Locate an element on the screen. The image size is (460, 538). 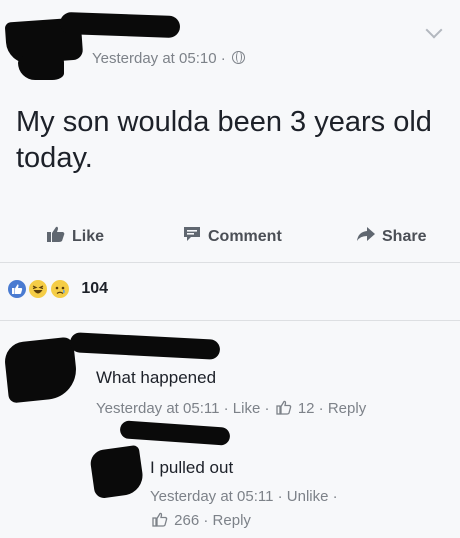
like-label: Like is located at coordinates (88, 236).